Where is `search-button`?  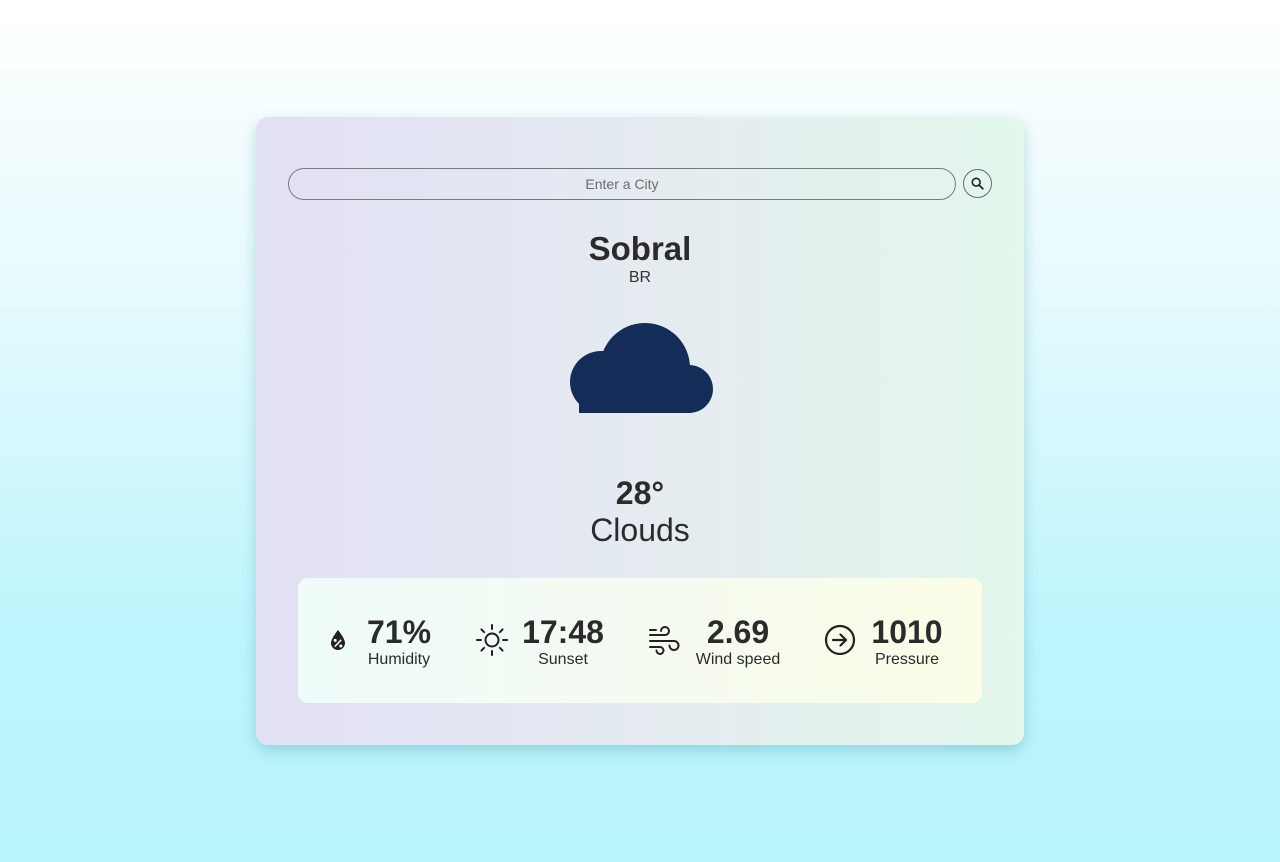 search-button is located at coordinates (977, 183).